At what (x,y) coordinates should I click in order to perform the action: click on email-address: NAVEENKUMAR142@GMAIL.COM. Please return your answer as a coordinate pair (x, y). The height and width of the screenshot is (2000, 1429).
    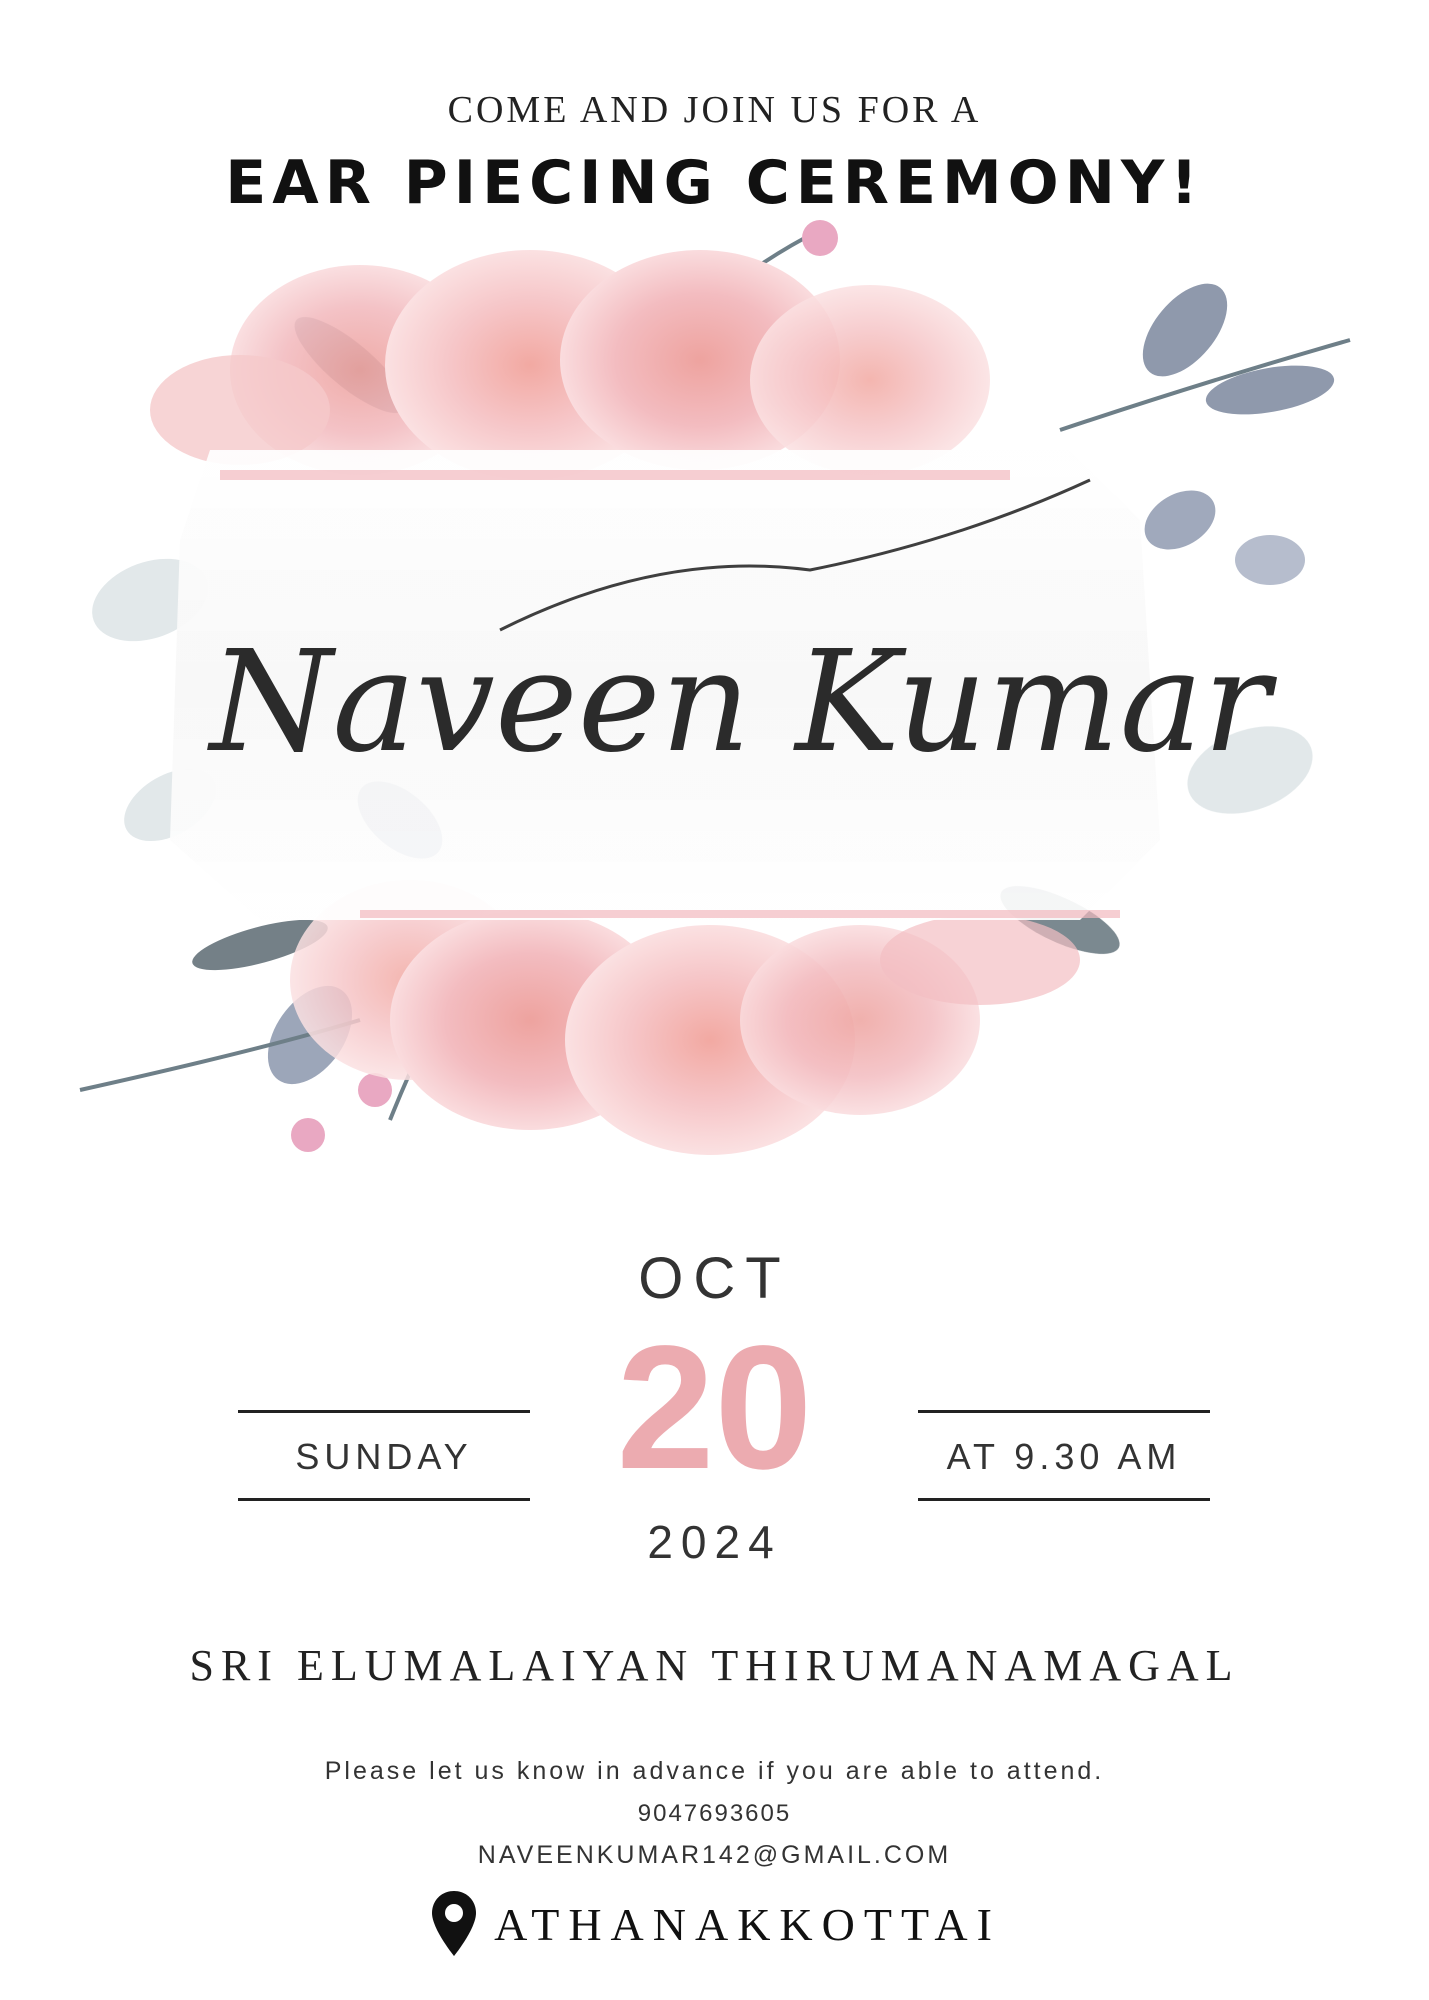
    Looking at the image, I should click on (714, 1855).